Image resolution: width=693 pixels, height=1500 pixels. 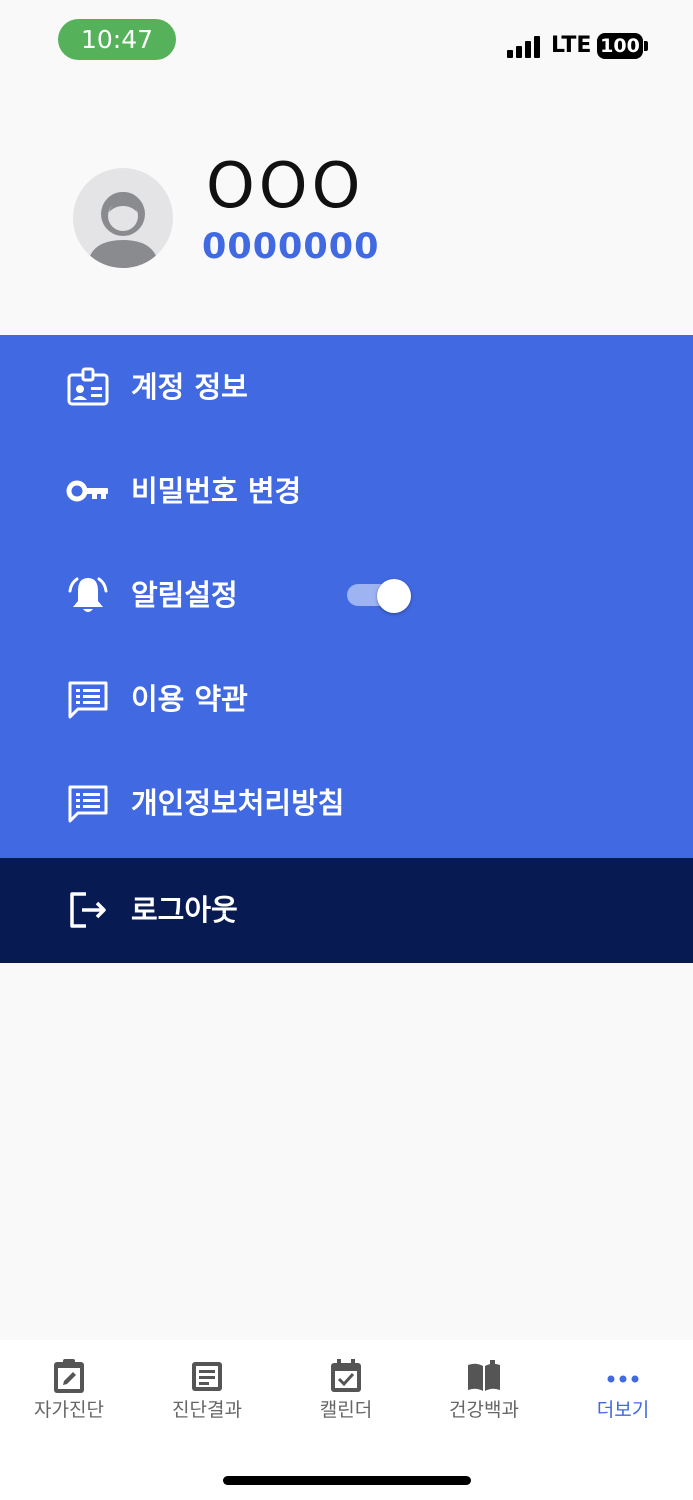 What do you see at coordinates (216, 491) in the screenshot?
I see `menu-label-change-password: 비밀번호 변경` at bounding box center [216, 491].